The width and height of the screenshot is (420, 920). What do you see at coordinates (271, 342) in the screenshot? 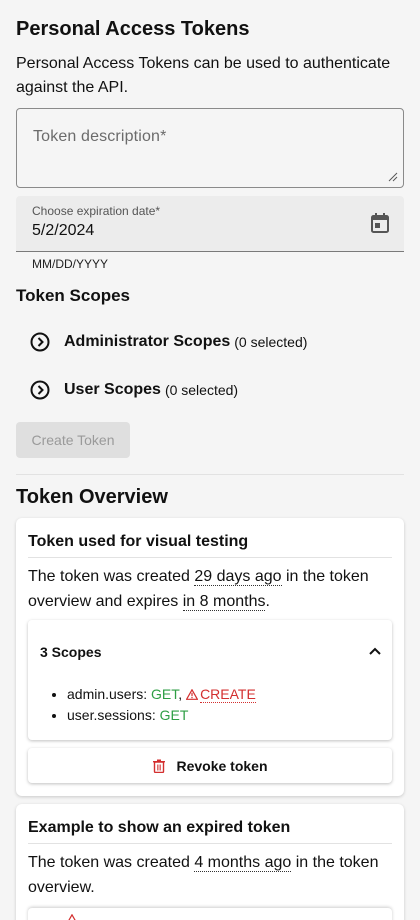
I see `administrator-scopes-count: (0 selected)` at bounding box center [271, 342].